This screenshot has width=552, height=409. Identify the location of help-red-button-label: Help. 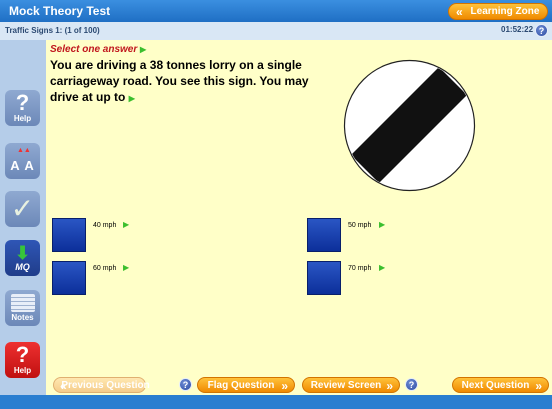
(22, 370).